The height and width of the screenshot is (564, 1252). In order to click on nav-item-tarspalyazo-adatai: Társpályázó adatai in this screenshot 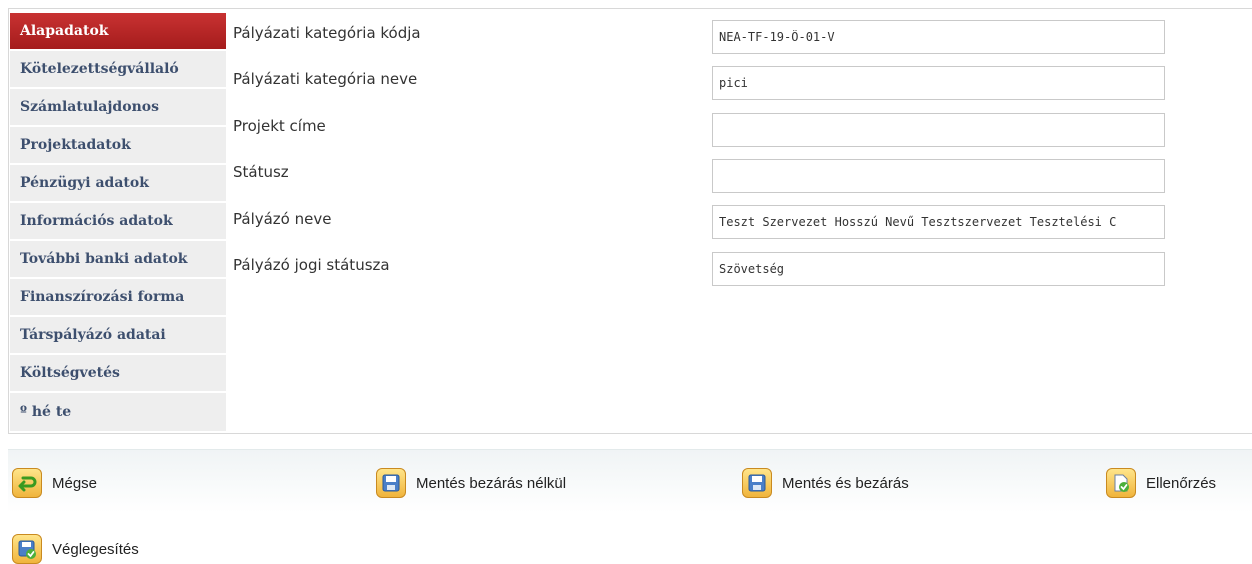, I will do `click(118, 335)`.